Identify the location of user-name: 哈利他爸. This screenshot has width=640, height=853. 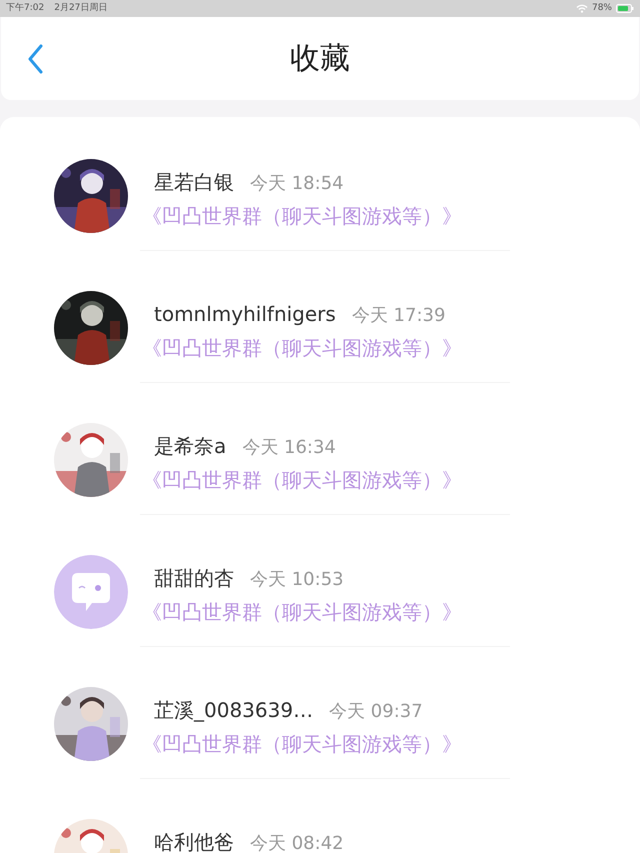
(194, 841).